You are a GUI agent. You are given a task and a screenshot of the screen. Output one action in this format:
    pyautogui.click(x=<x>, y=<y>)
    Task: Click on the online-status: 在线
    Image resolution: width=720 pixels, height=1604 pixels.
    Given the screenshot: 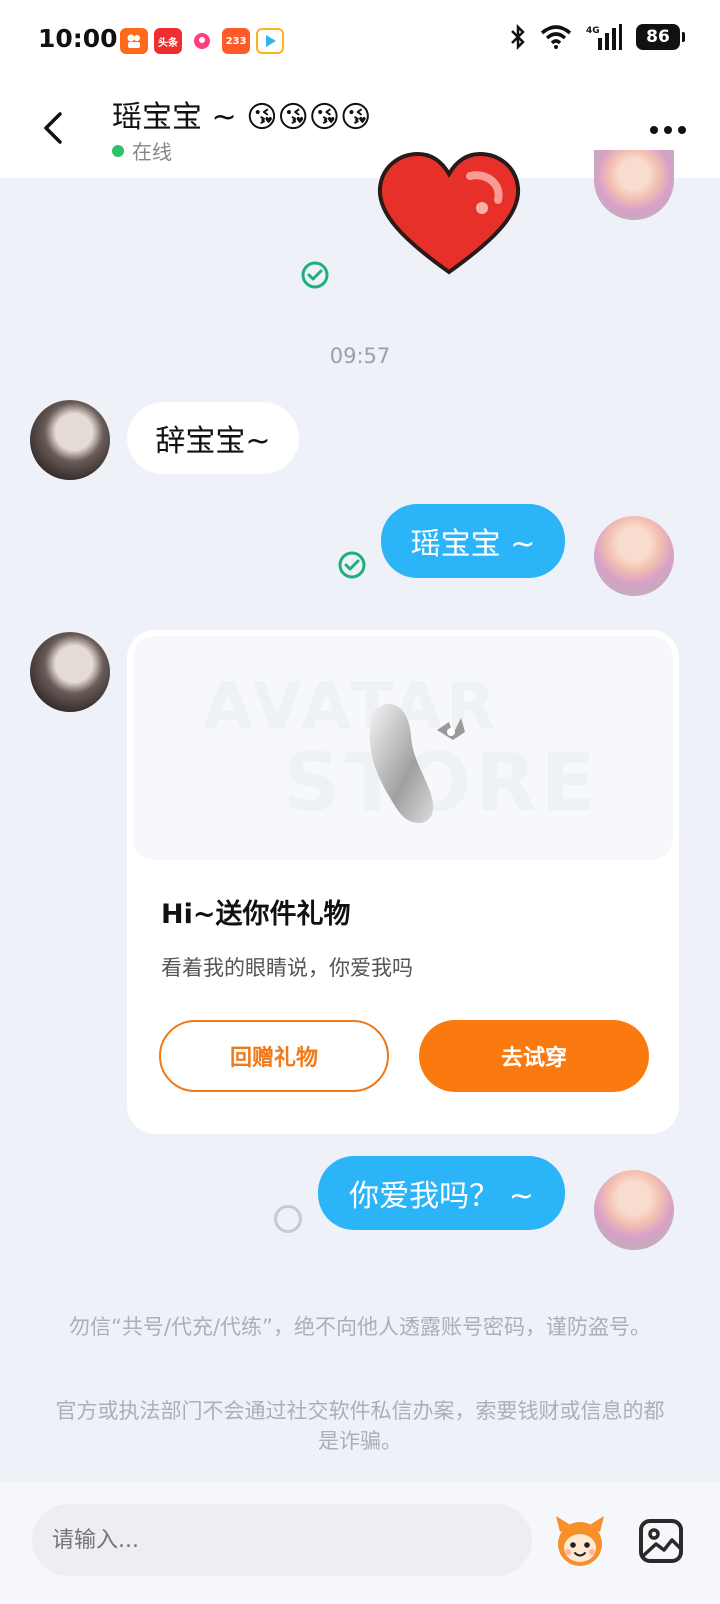 What is the action you would take?
    pyautogui.click(x=142, y=150)
    